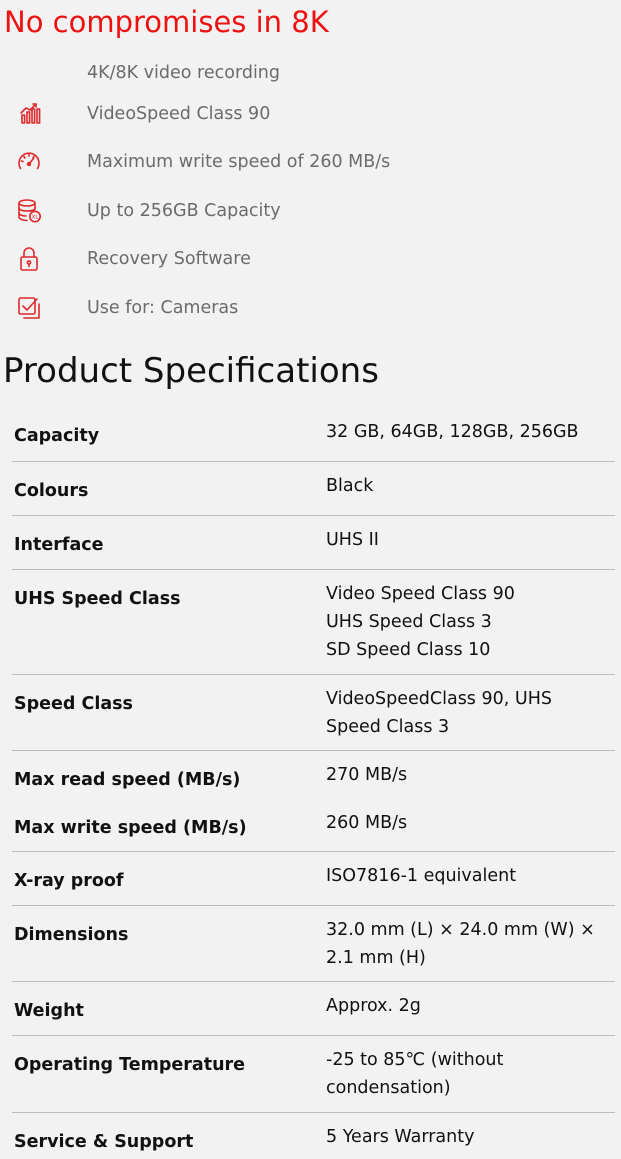  Describe the element at coordinates (29, 162) in the screenshot. I see `speedometer-icon` at that location.